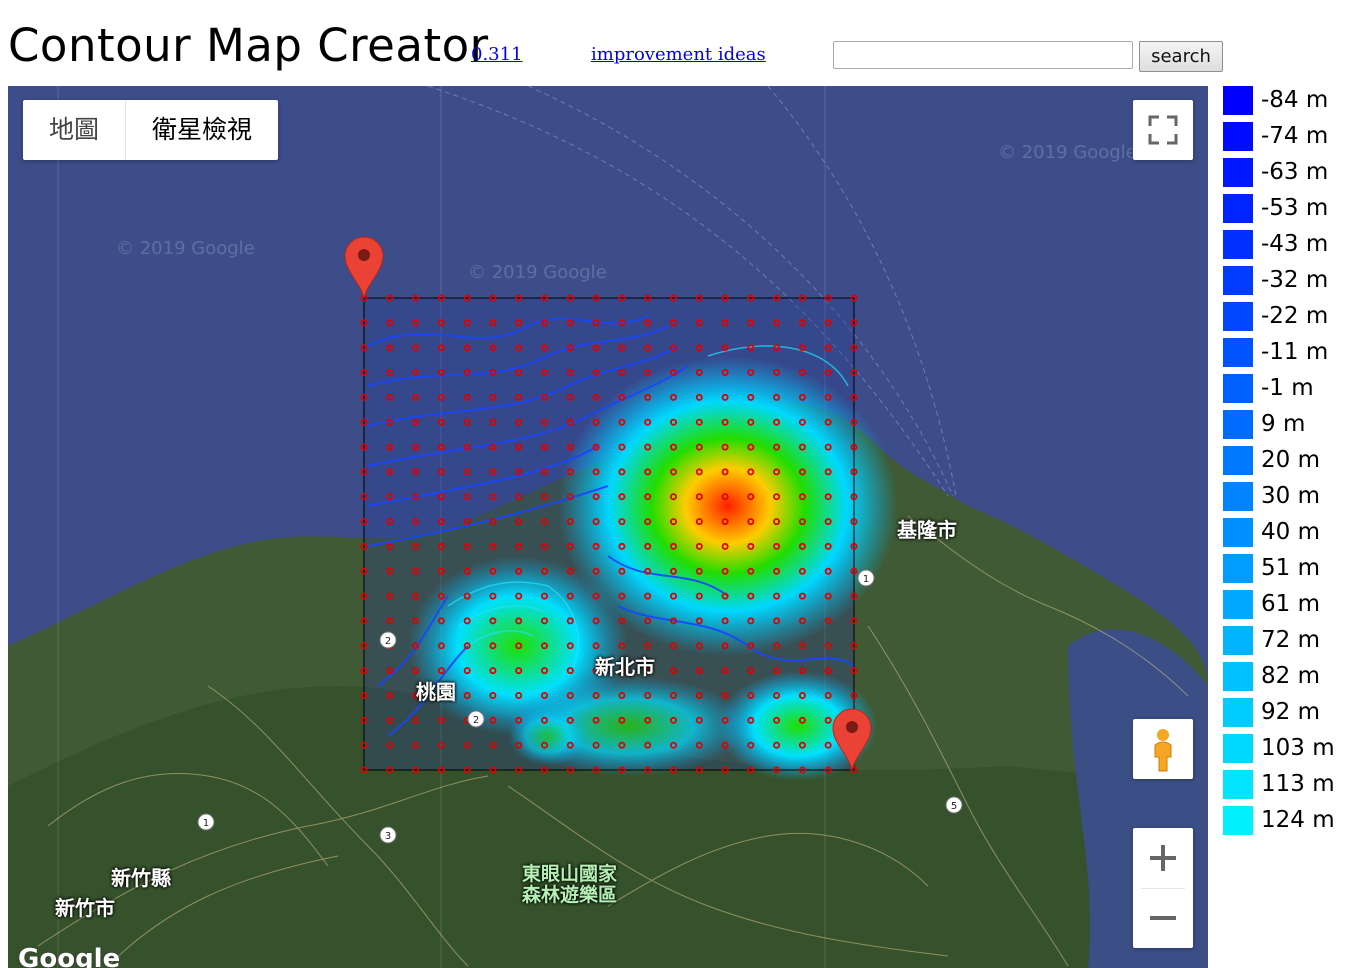 The width and height of the screenshot is (1372, 968). What do you see at coordinates (625, 667) in the screenshot?
I see `map-label-new-taipei: 新北市` at bounding box center [625, 667].